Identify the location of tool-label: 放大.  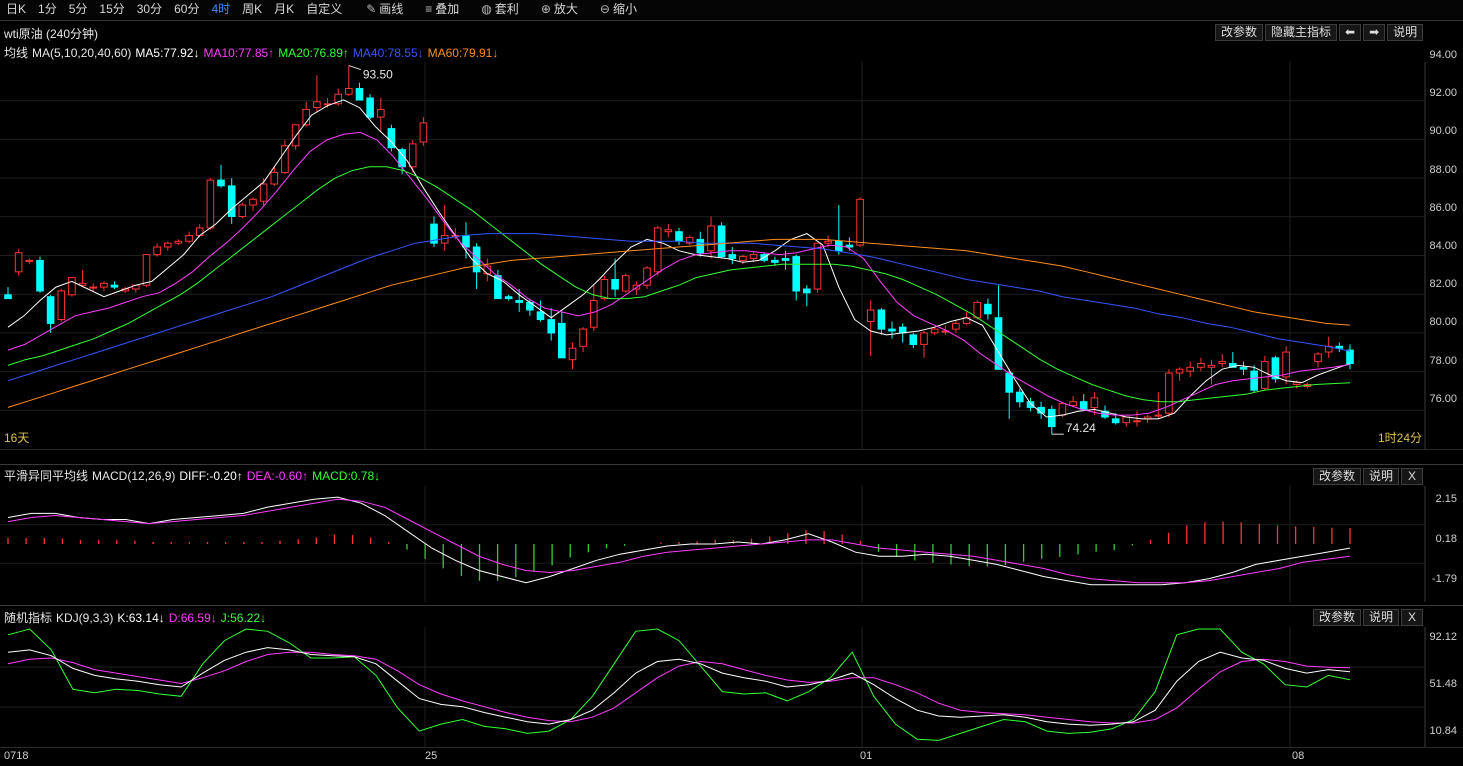
(565, 9).